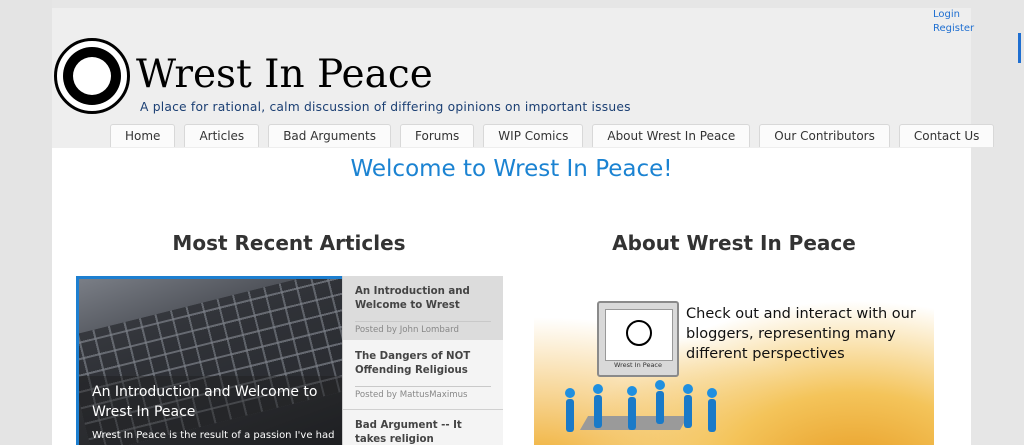 This screenshot has height=445, width=1024. I want to click on login-link: Login, so click(953, 15).